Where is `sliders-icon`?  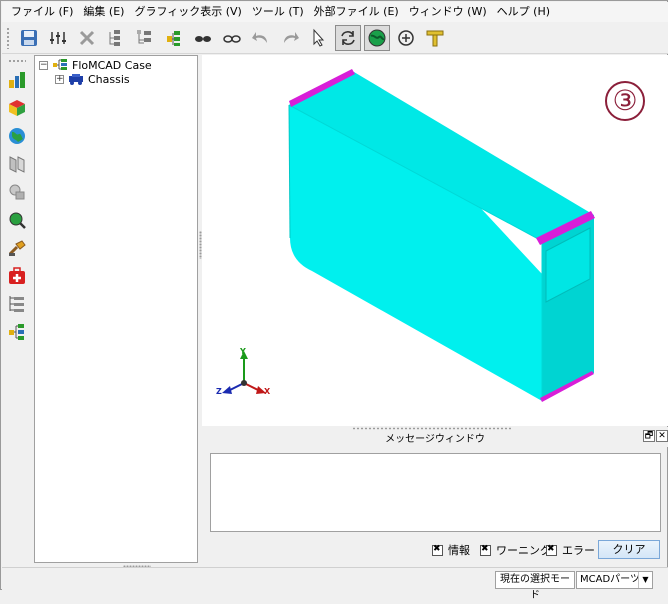
sliders-icon is located at coordinates (58, 37).